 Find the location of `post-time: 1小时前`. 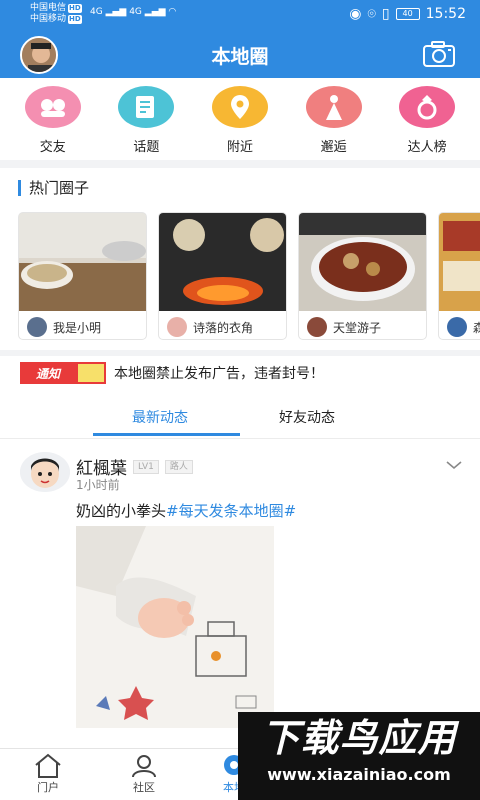

post-time: 1小时前 is located at coordinates (98, 485).